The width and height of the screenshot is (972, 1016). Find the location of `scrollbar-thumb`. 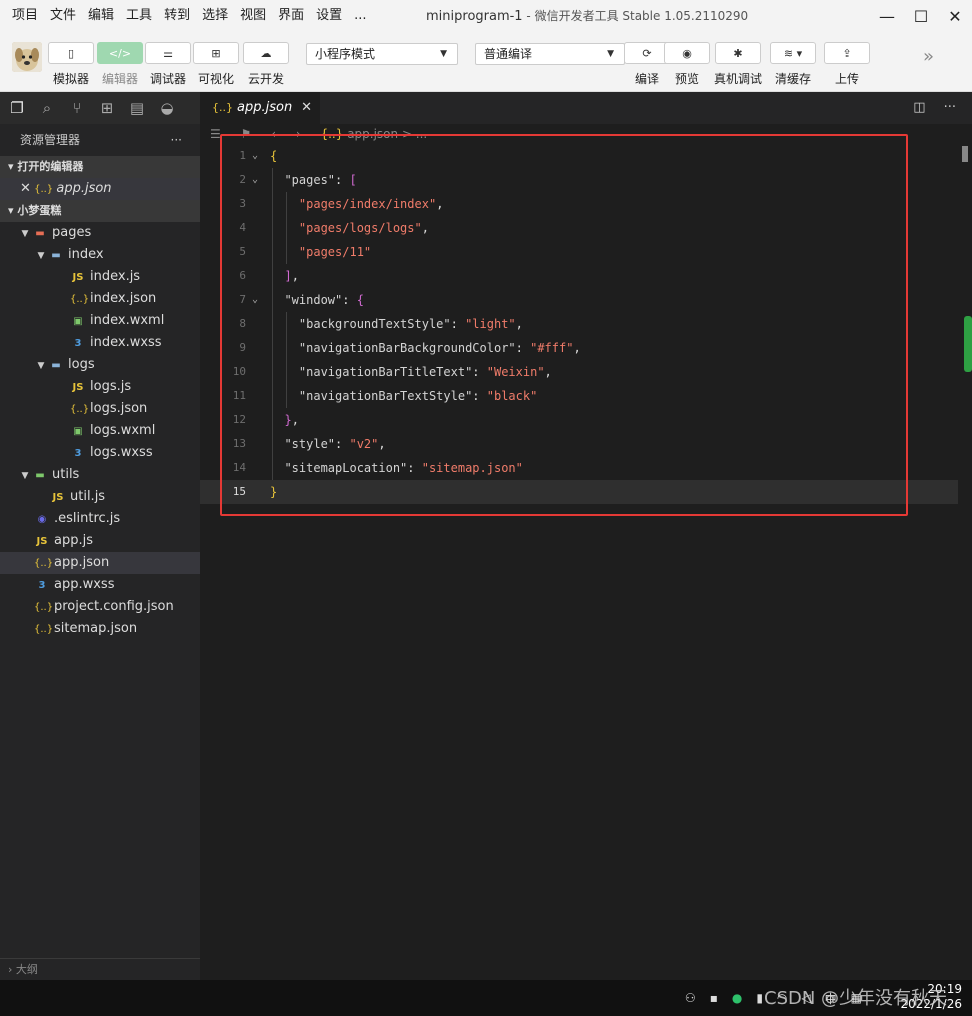

scrollbar-thumb is located at coordinates (965, 154).